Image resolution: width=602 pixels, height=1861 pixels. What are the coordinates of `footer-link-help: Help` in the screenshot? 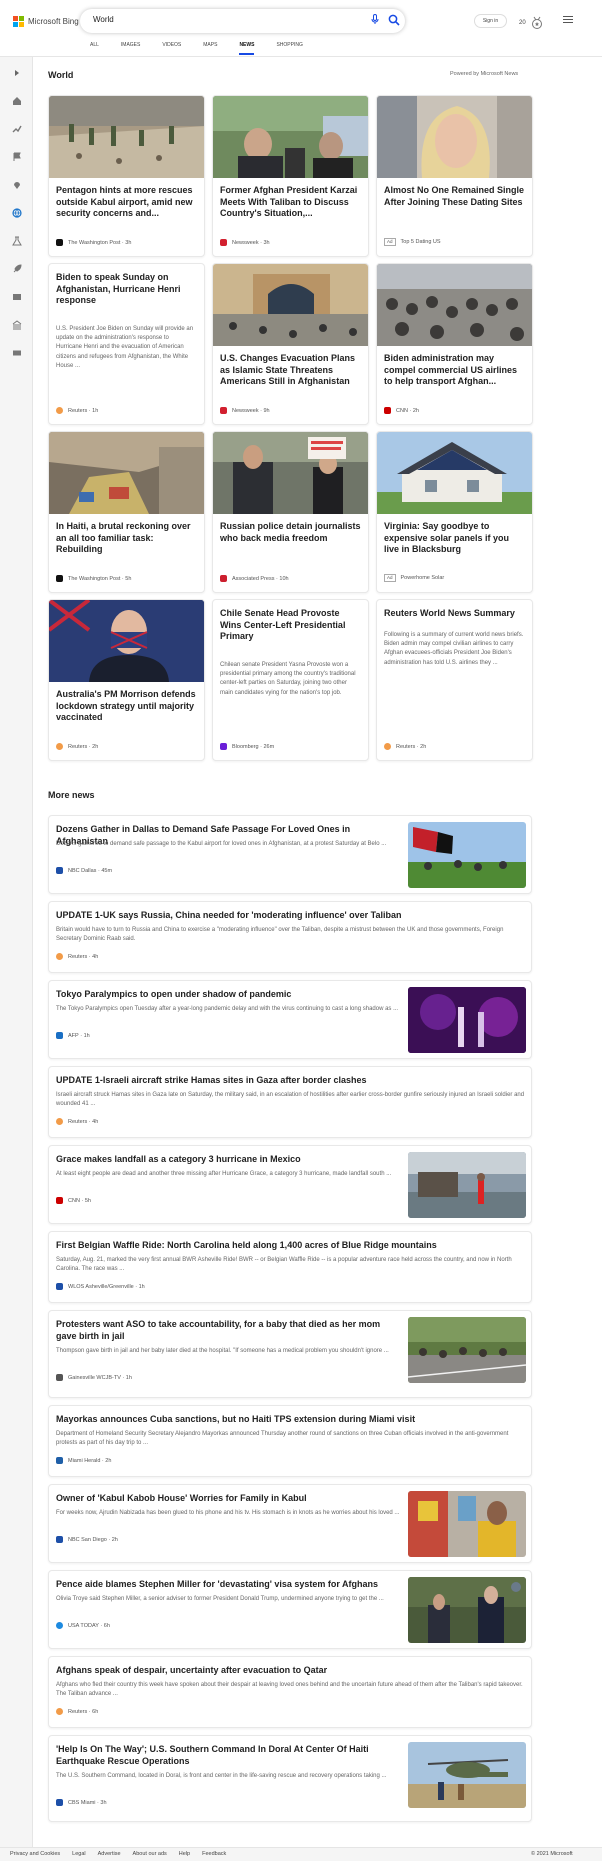 It's located at (184, 1854).